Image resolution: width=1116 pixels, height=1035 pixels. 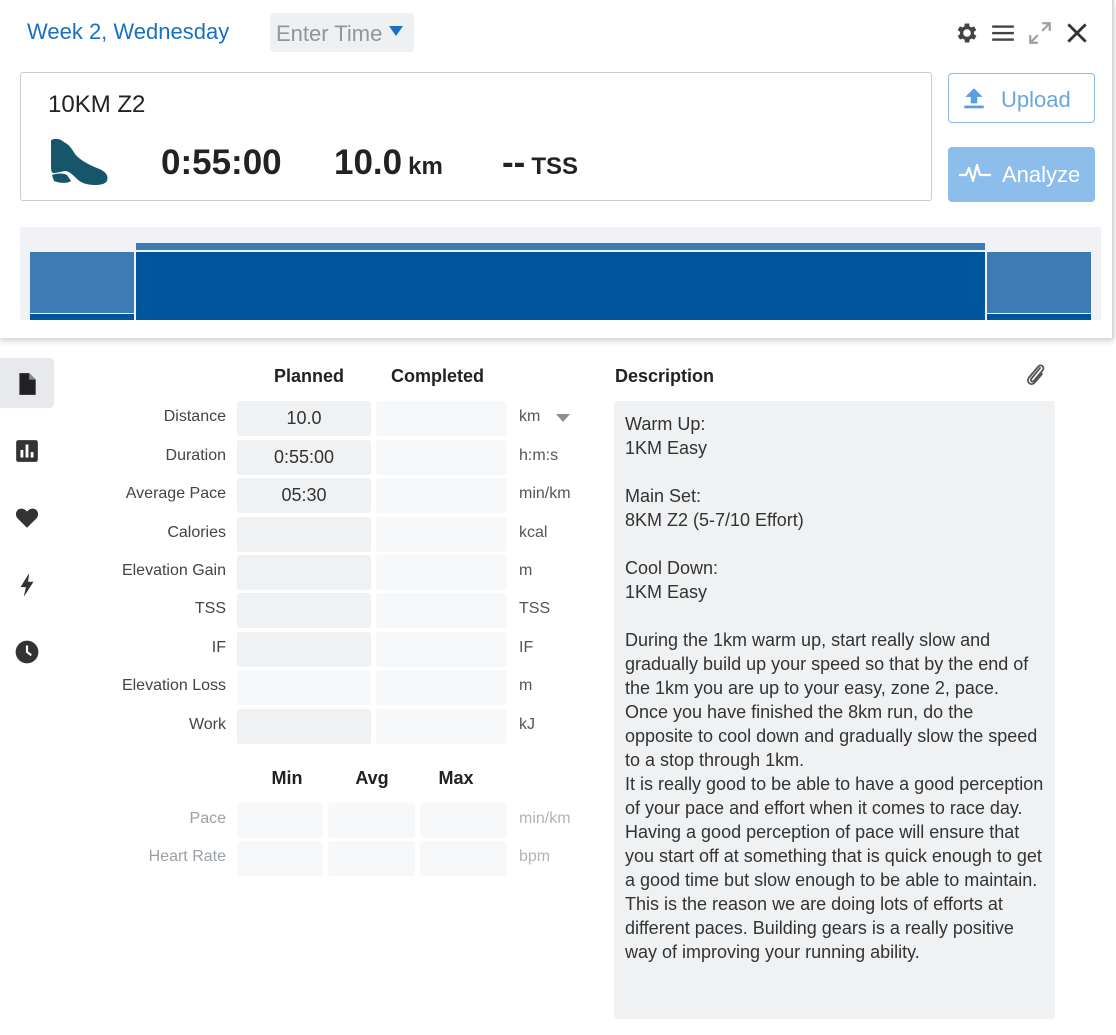 I want to click on heart-icon, so click(x=27, y=518).